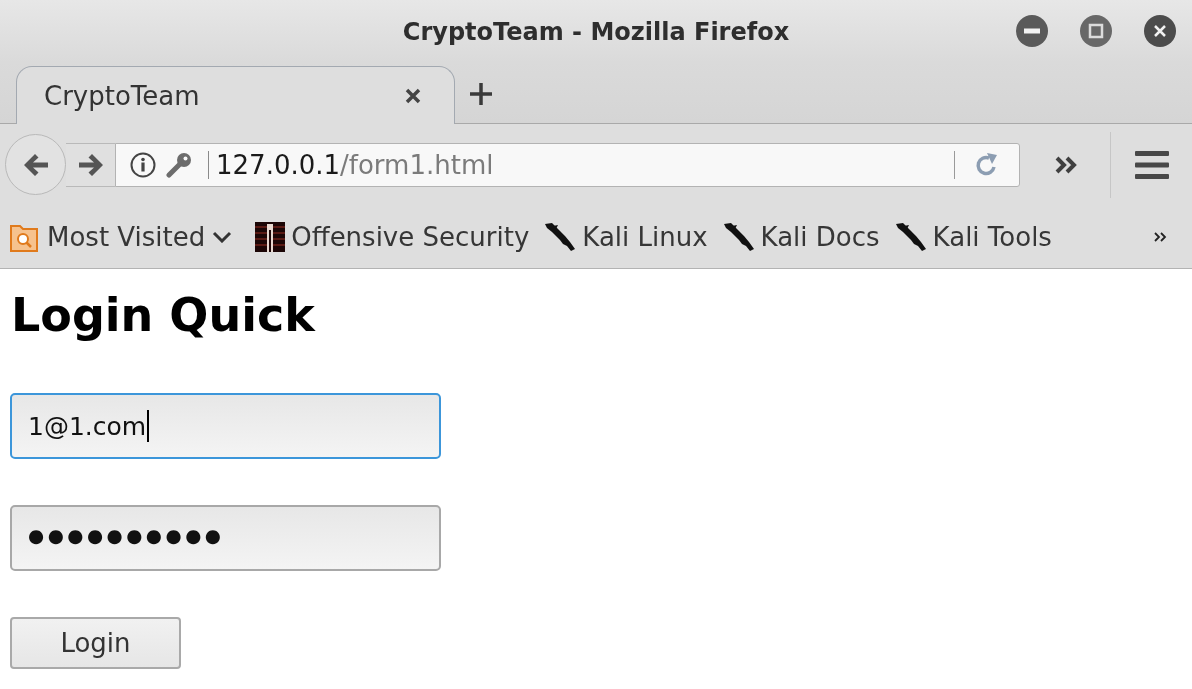  I want to click on forward-button, so click(90, 164).